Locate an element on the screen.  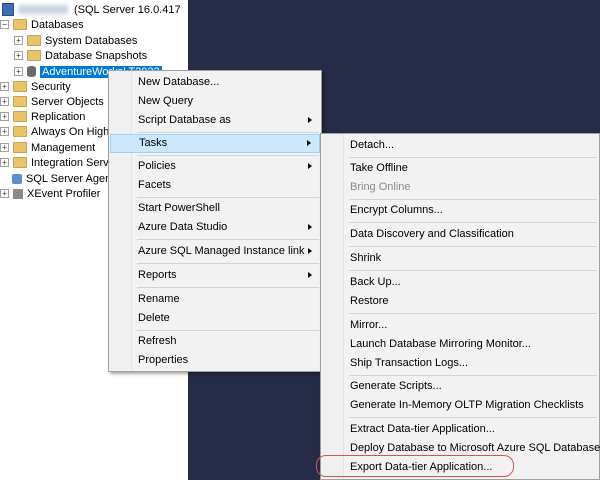
tree-node-server-objects: + Server Objects is located at coordinates (52, 101).